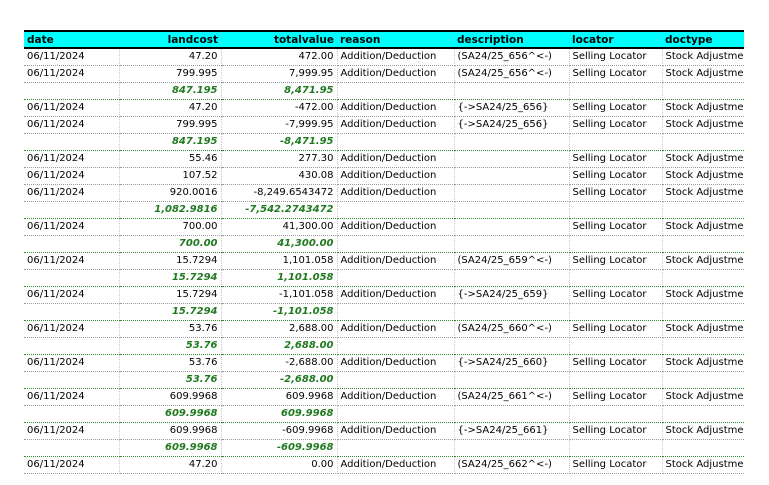 The image size is (769, 485). What do you see at coordinates (170, 39) in the screenshot?
I see `column-header-landcost: landcost` at bounding box center [170, 39].